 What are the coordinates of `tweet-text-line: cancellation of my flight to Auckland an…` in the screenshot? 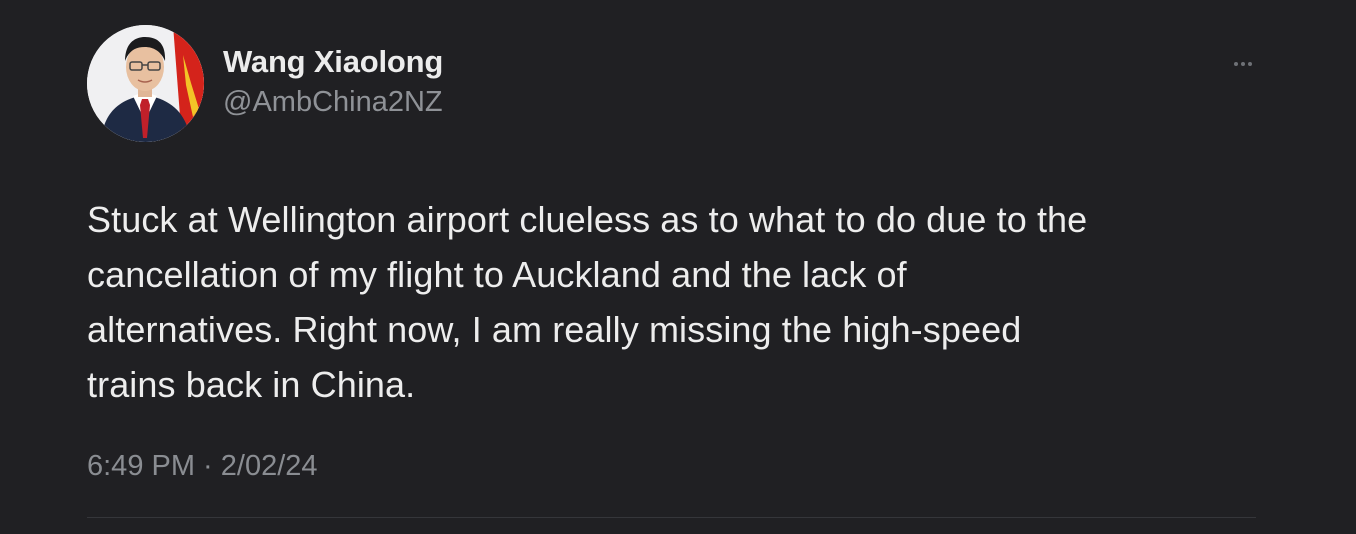 It's located at (497, 274).